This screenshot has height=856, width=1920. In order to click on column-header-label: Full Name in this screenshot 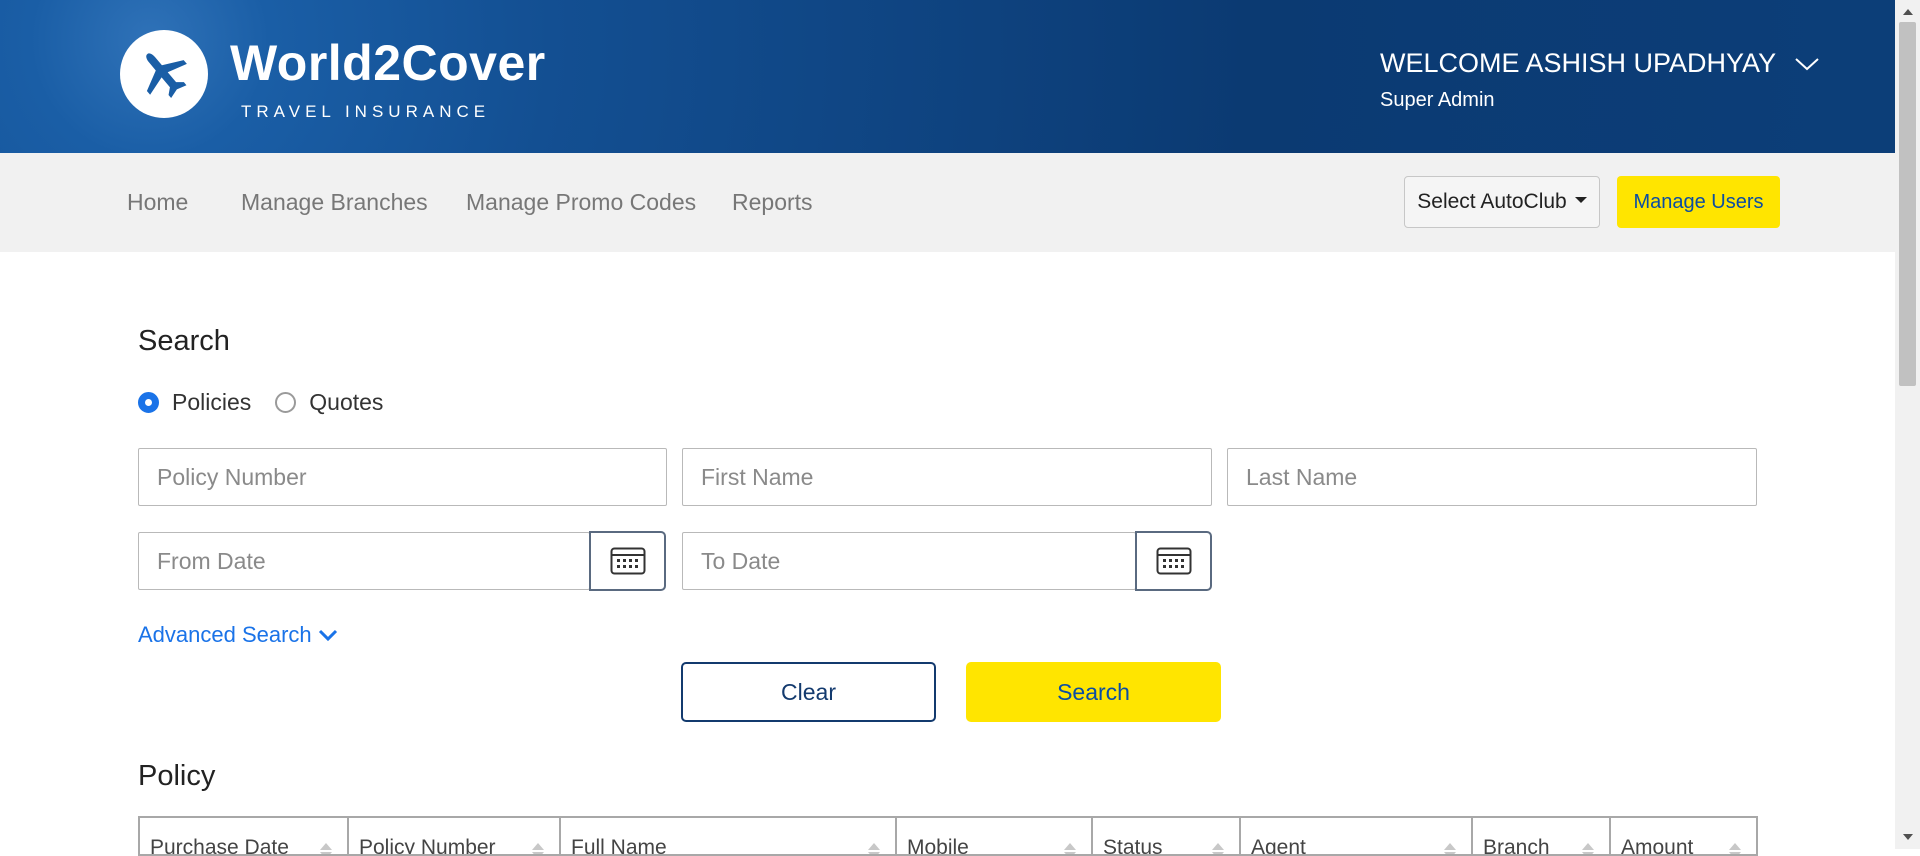, I will do `click(619, 845)`.